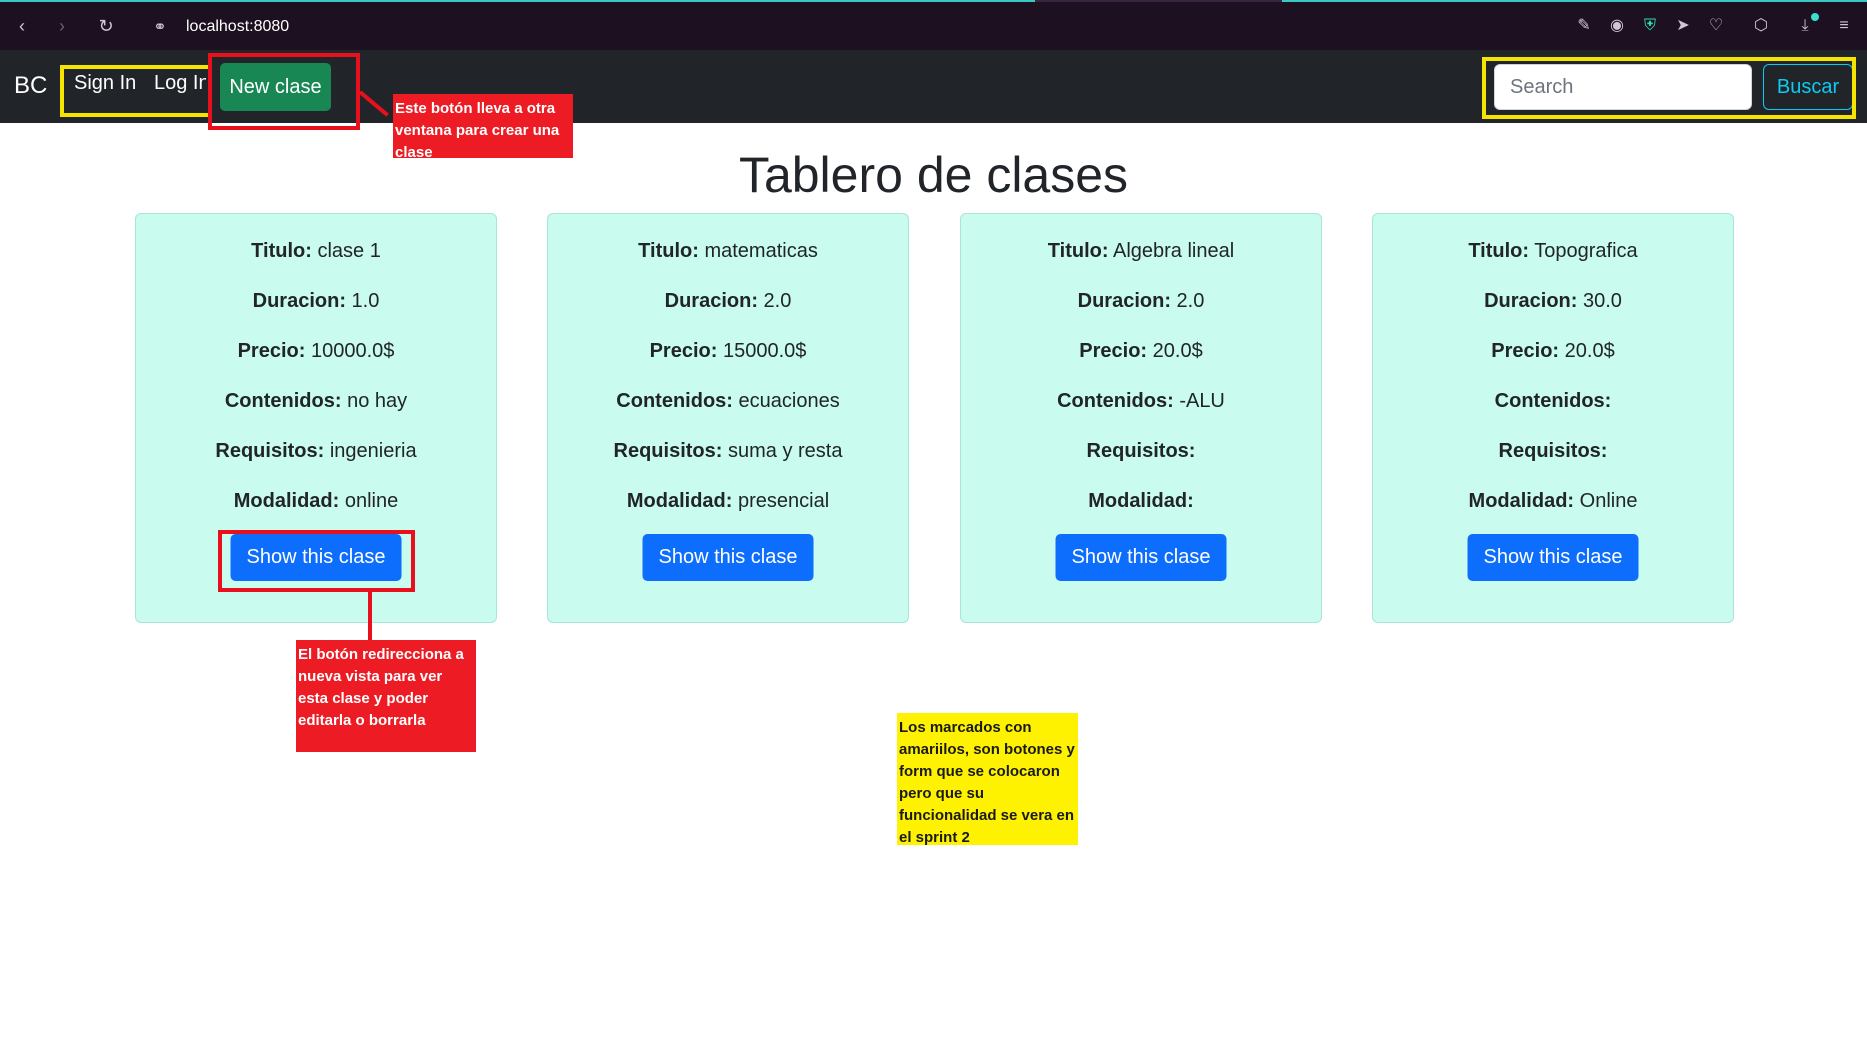  Describe the element at coordinates (1650, 26) in the screenshot. I see `shield-icon: ⛨` at that location.